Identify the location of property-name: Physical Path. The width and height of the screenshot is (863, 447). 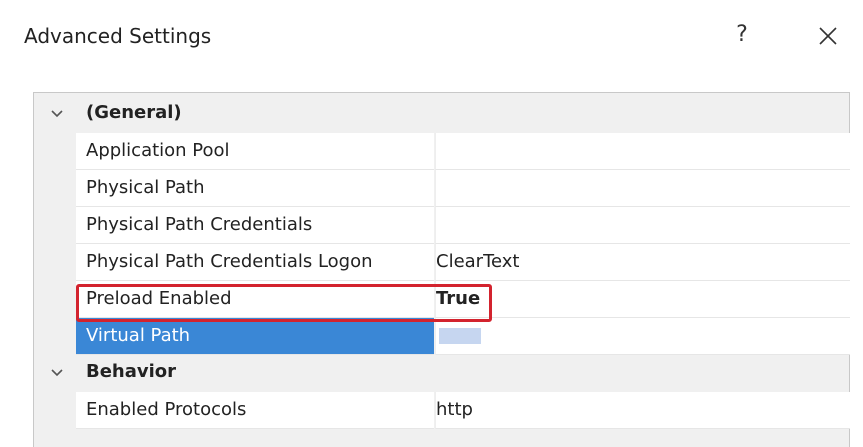
(145, 187).